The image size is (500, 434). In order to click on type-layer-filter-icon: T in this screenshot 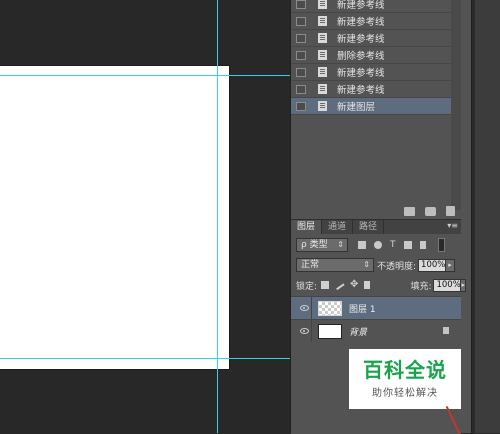, I will do `click(393, 245)`.